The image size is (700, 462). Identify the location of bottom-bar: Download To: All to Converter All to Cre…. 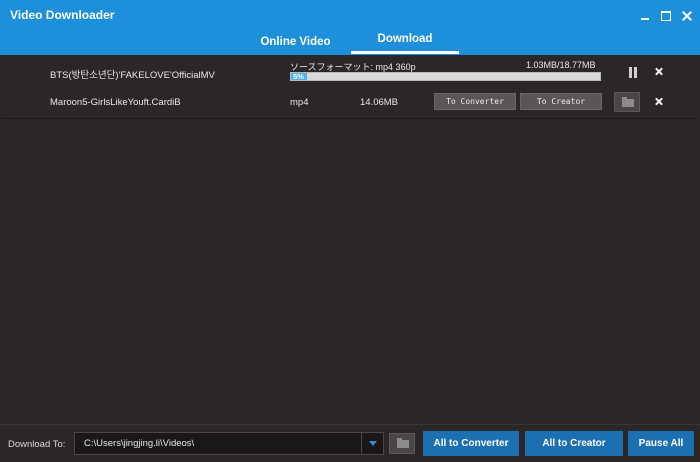
(350, 443).